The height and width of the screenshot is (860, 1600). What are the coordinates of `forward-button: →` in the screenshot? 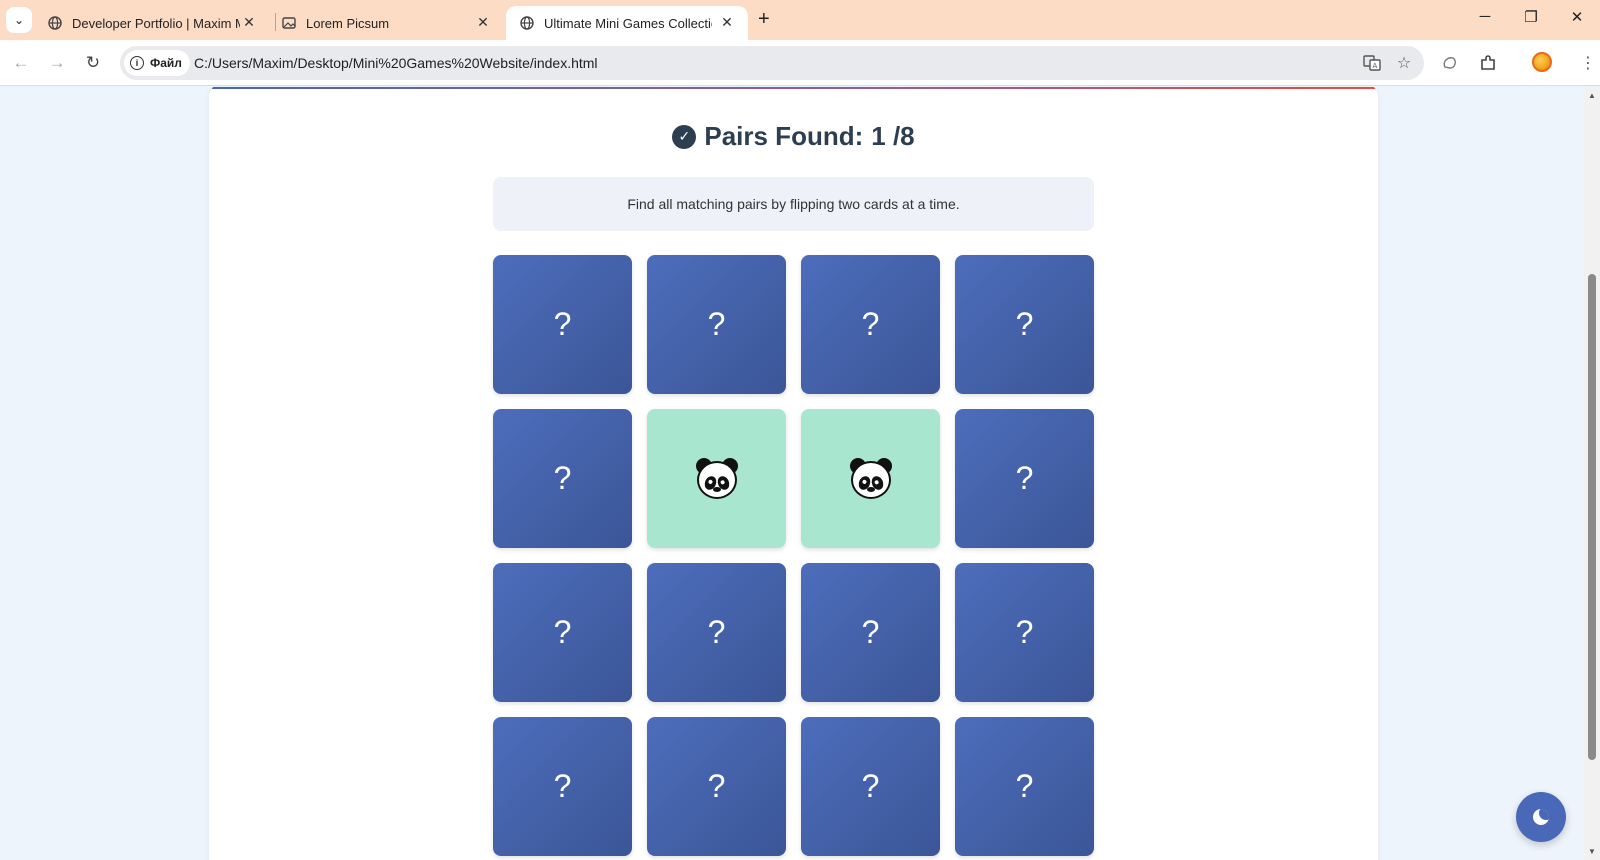 It's located at (57, 63).